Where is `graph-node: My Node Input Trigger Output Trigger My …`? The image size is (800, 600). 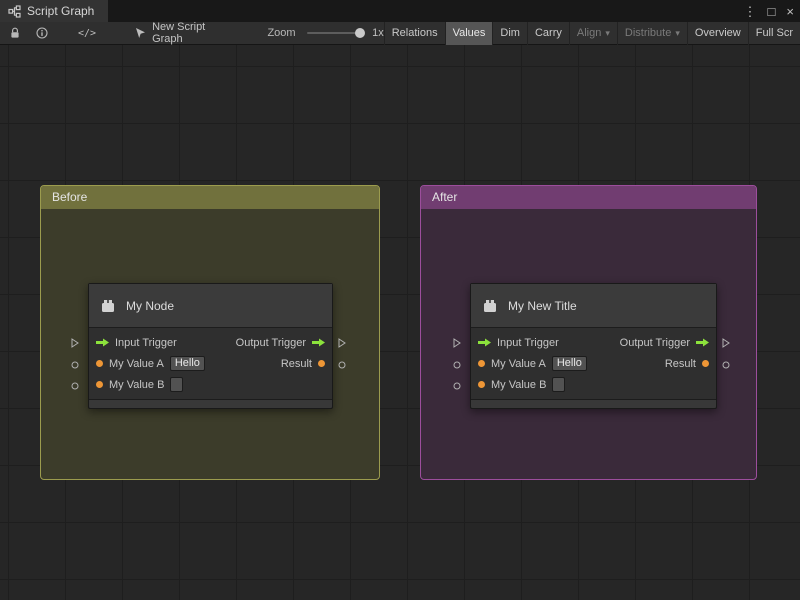
graph-node: My Node Input Trigger Output Trigger My … is located at coordinates (210, 346).